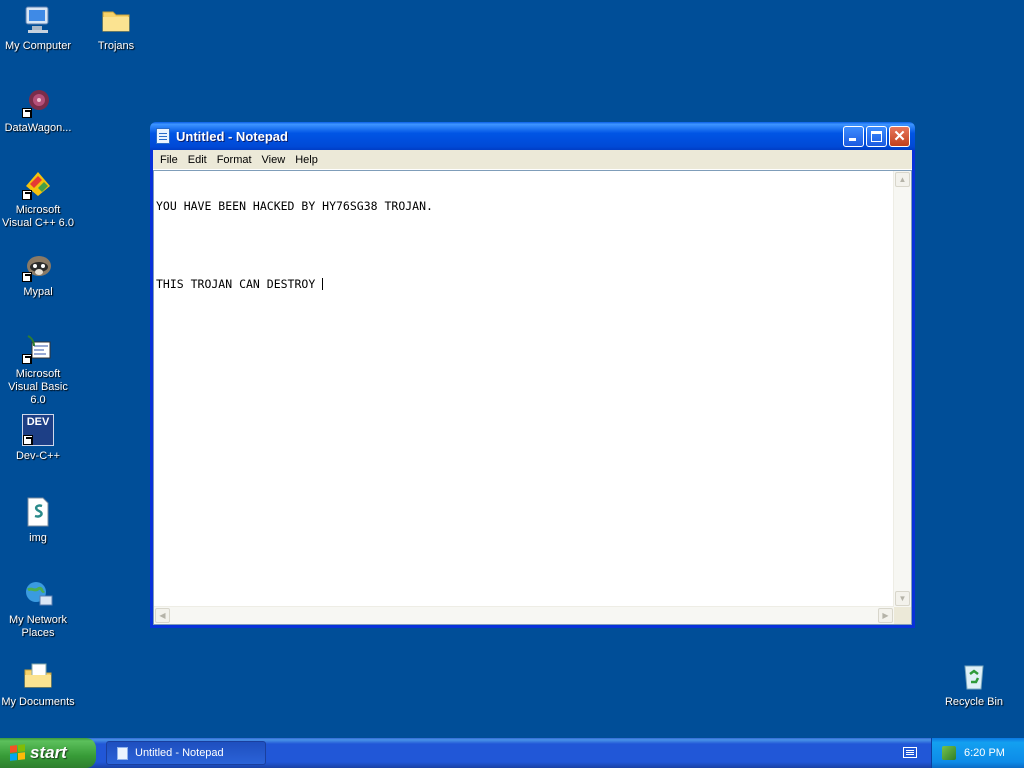 The width and height of the screenshot is (1024, 768). Describe the element at coordinates (232, 136) in the screenshot. I see `window-title: Untitled - Notepad` at that location.